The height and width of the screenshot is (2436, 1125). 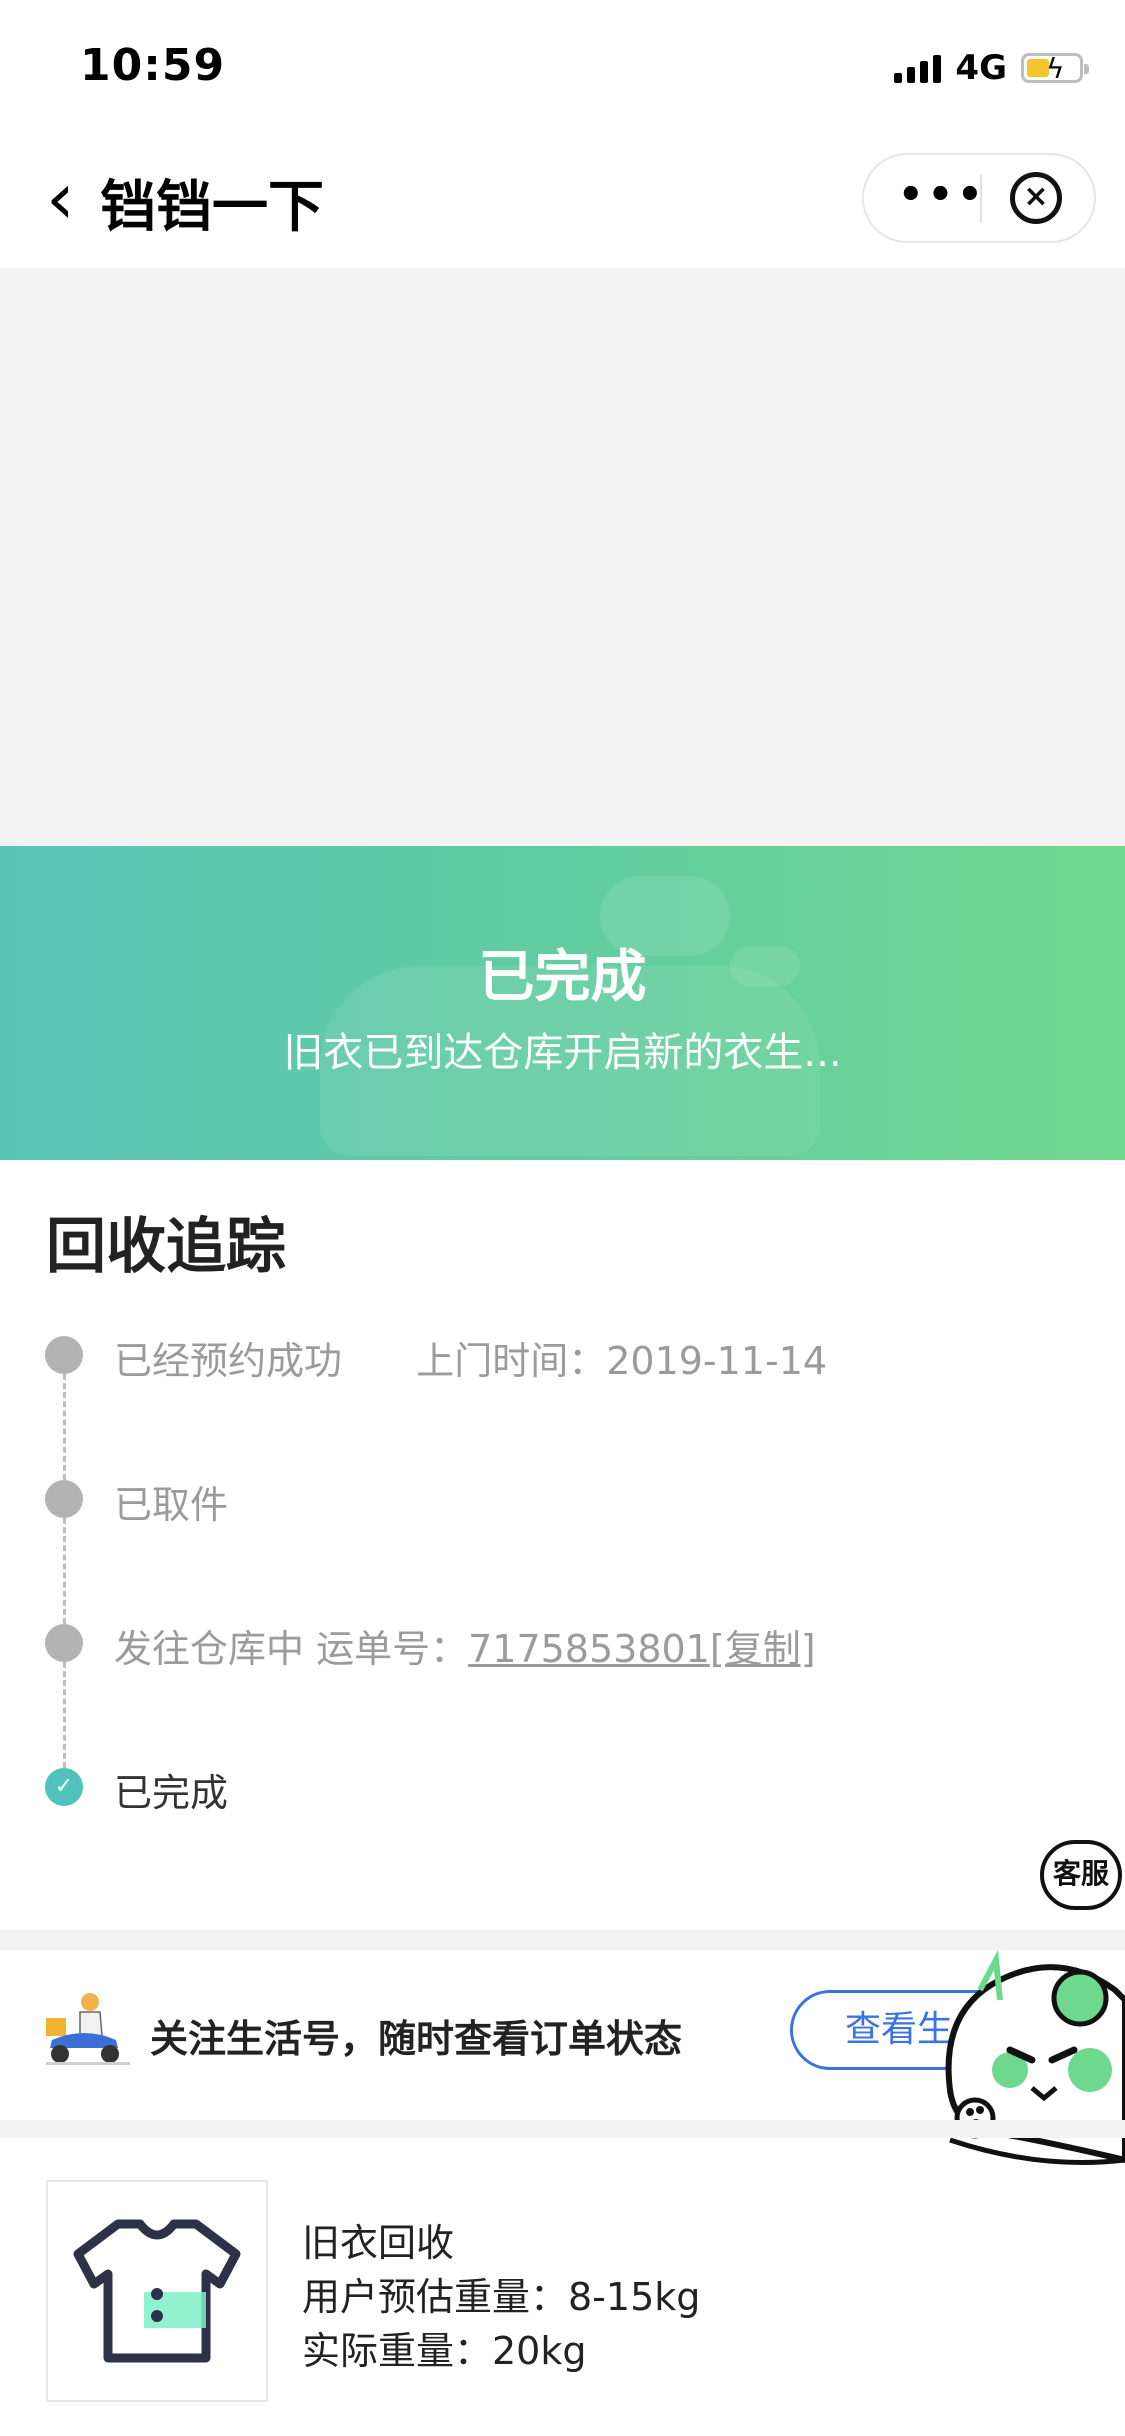 I want to click on miniapp-capsule: ••• ×, so click(x=979, y=198).